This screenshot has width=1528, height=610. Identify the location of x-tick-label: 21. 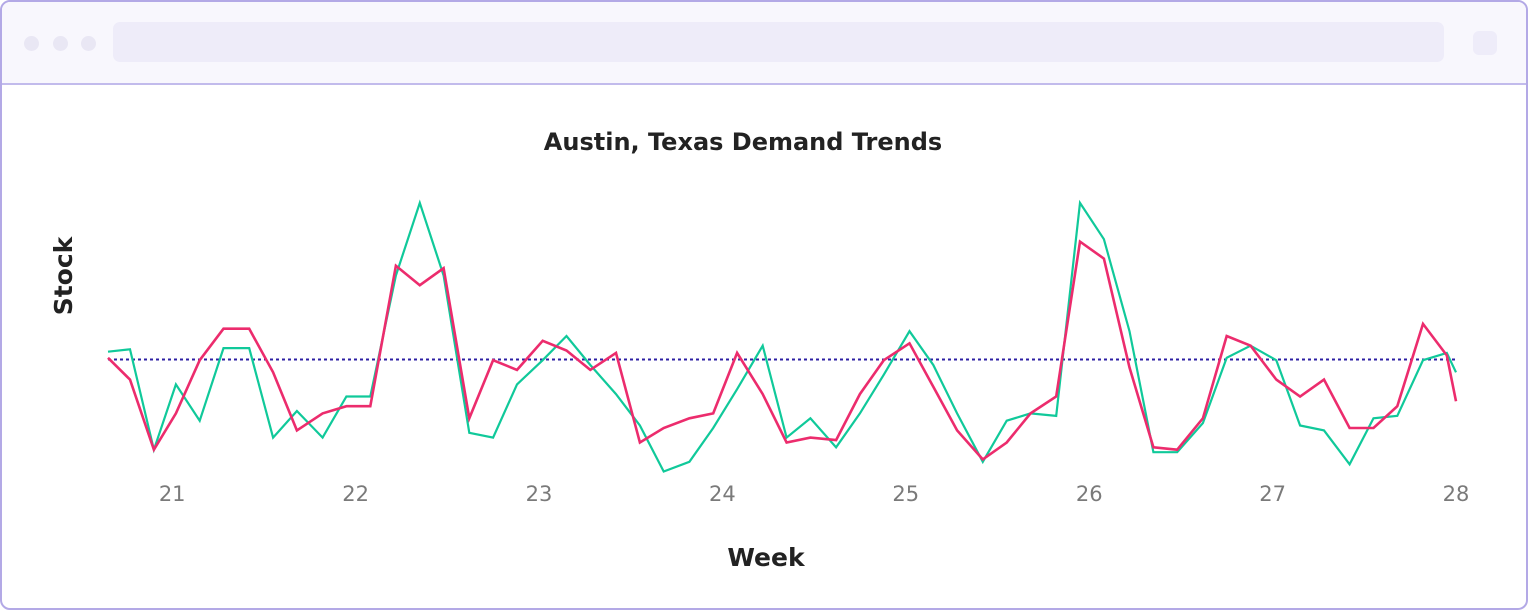
(172, 494).